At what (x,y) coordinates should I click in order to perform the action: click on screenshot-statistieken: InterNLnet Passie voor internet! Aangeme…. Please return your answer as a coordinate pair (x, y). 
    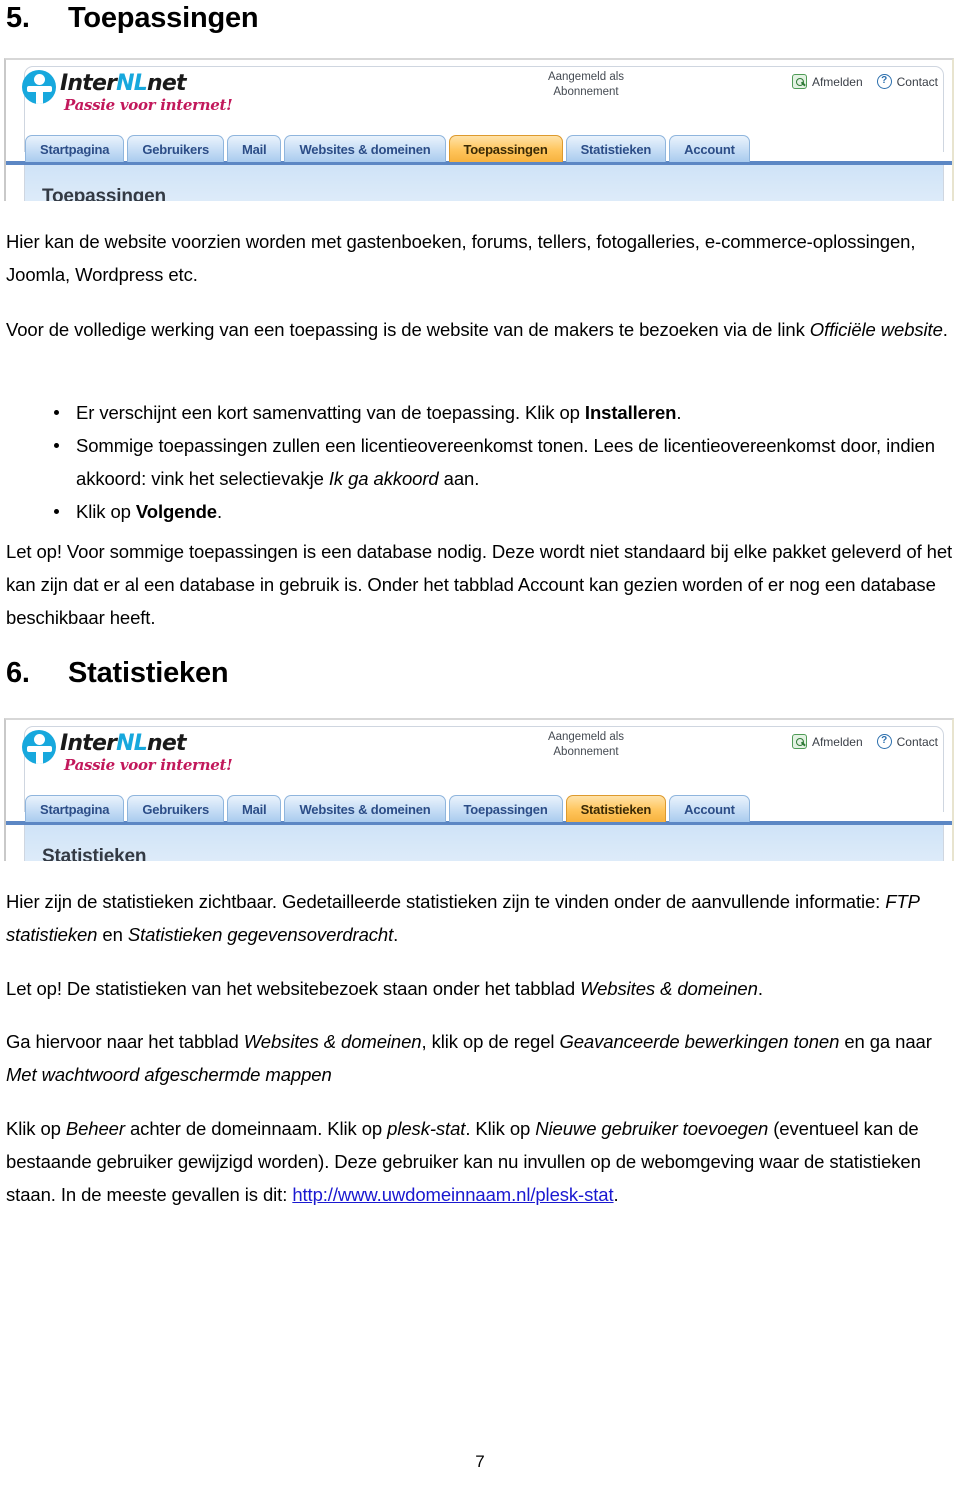
    Looking at the image, I should click on (479, 789).